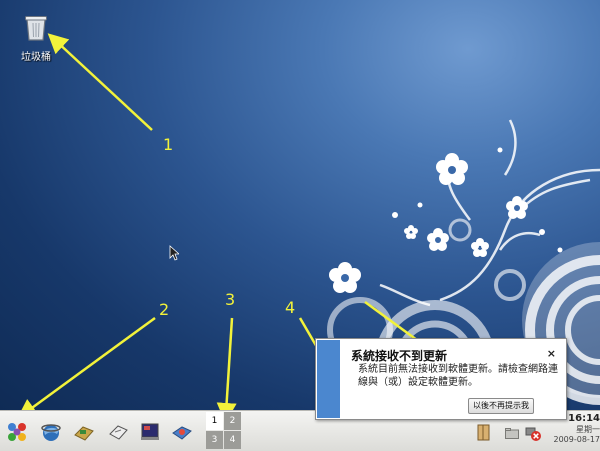 Image resolution: width=600 pixels, height=451 pixels. Describe the element at coordinates (36, 28) in the screenshot. I see `trash-icon` at that location.